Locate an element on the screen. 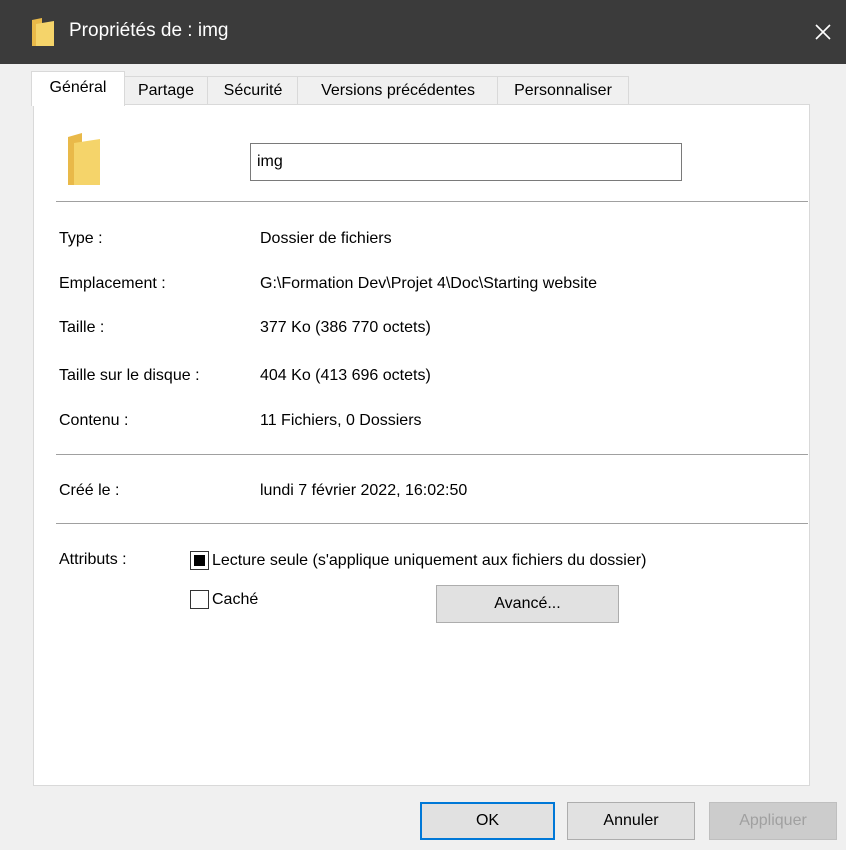  size-label: Taille : is located at coordinates (82, 327).